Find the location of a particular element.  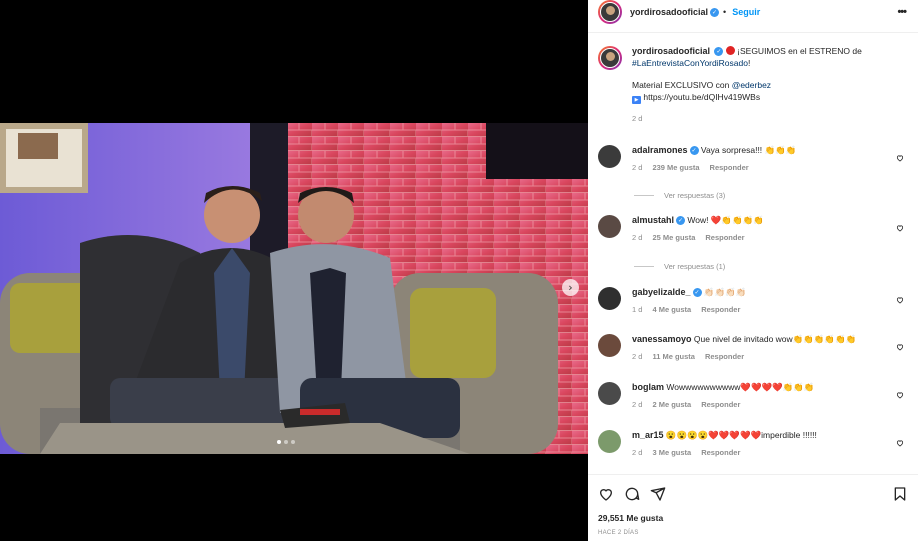

caption-exclaim: ! is located at coordinates (749, 62).